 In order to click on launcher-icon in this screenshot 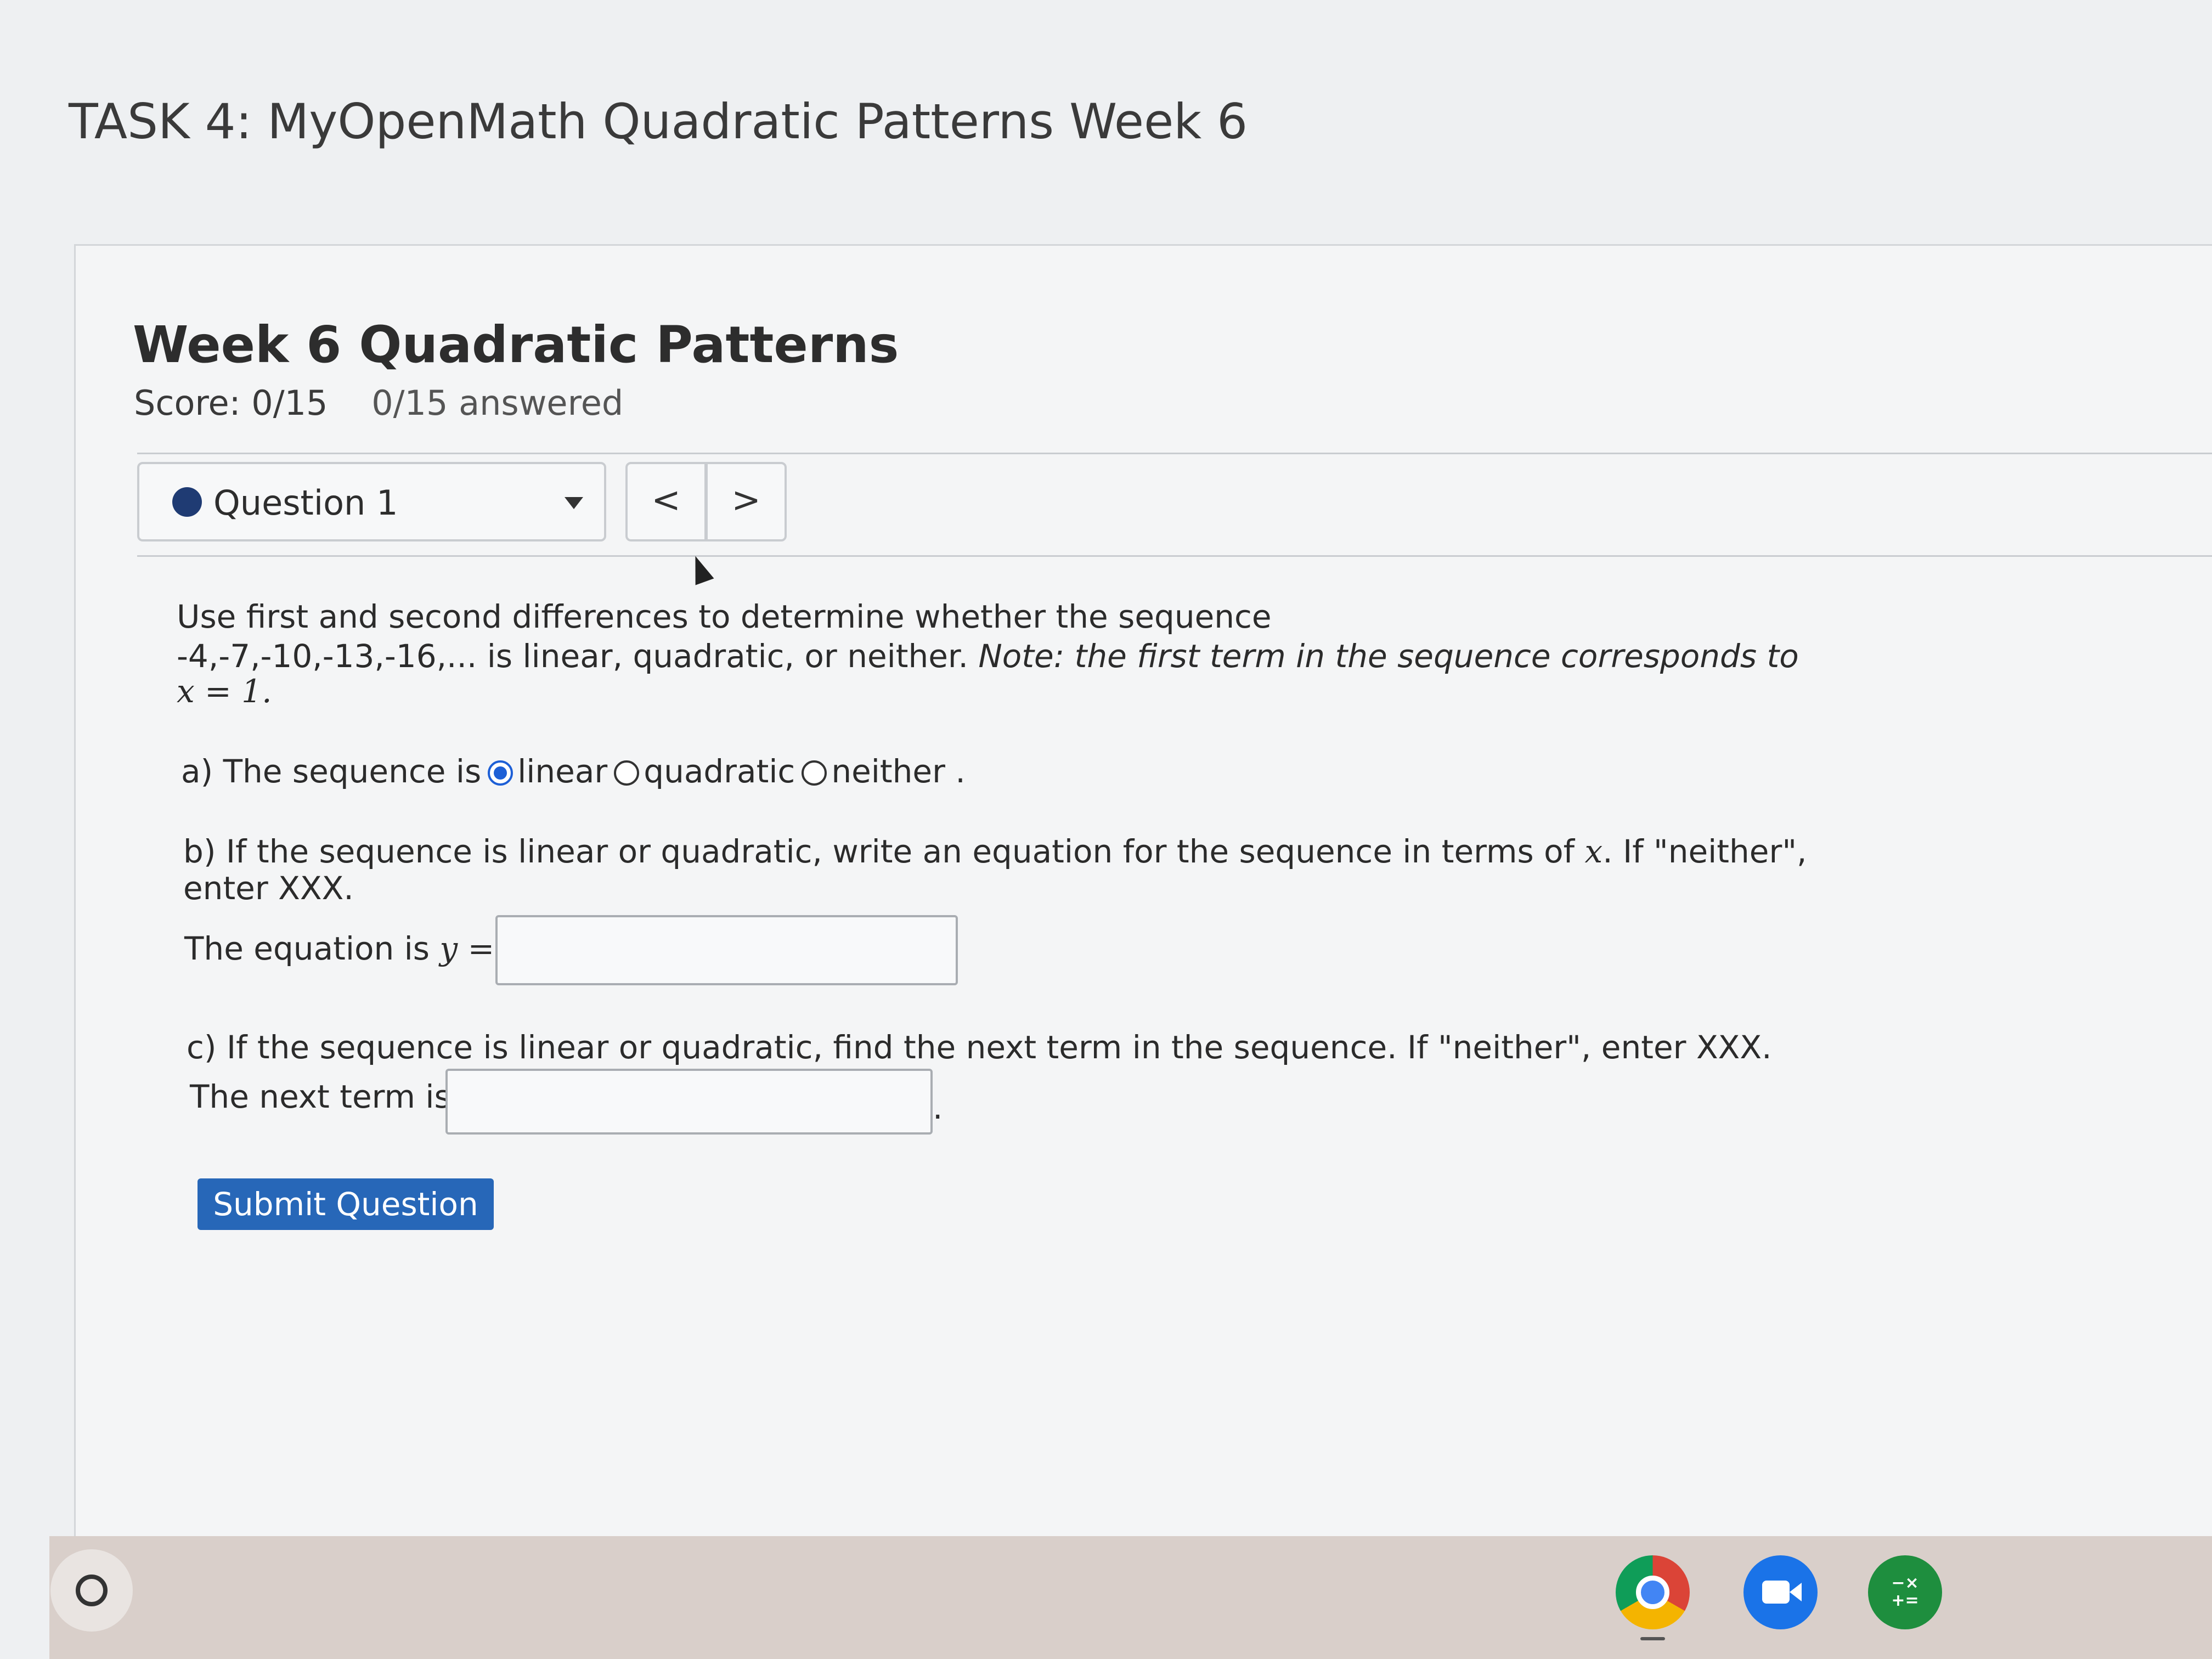, I will do `click(92, 1590)`.